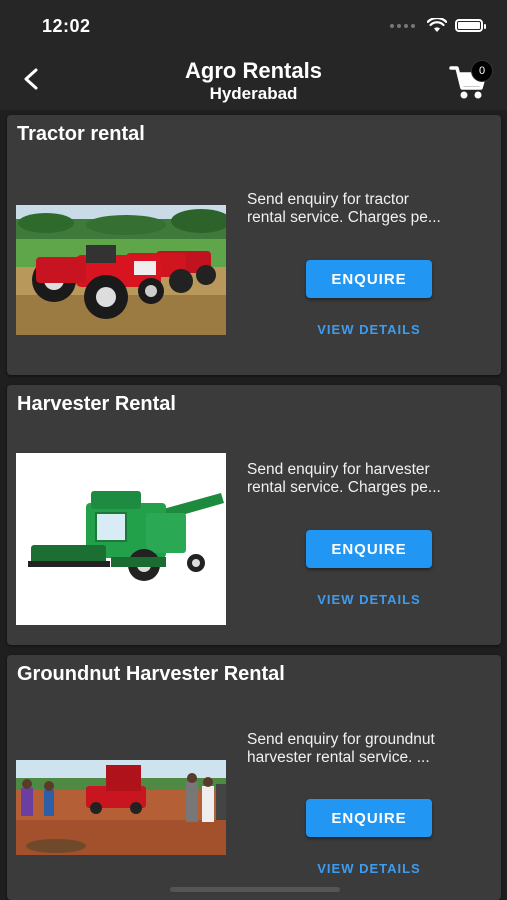 The image size is (507, 900). Describe the element at coordinates (121, 539) in the screenshot. I see `harvester-image` at that location.